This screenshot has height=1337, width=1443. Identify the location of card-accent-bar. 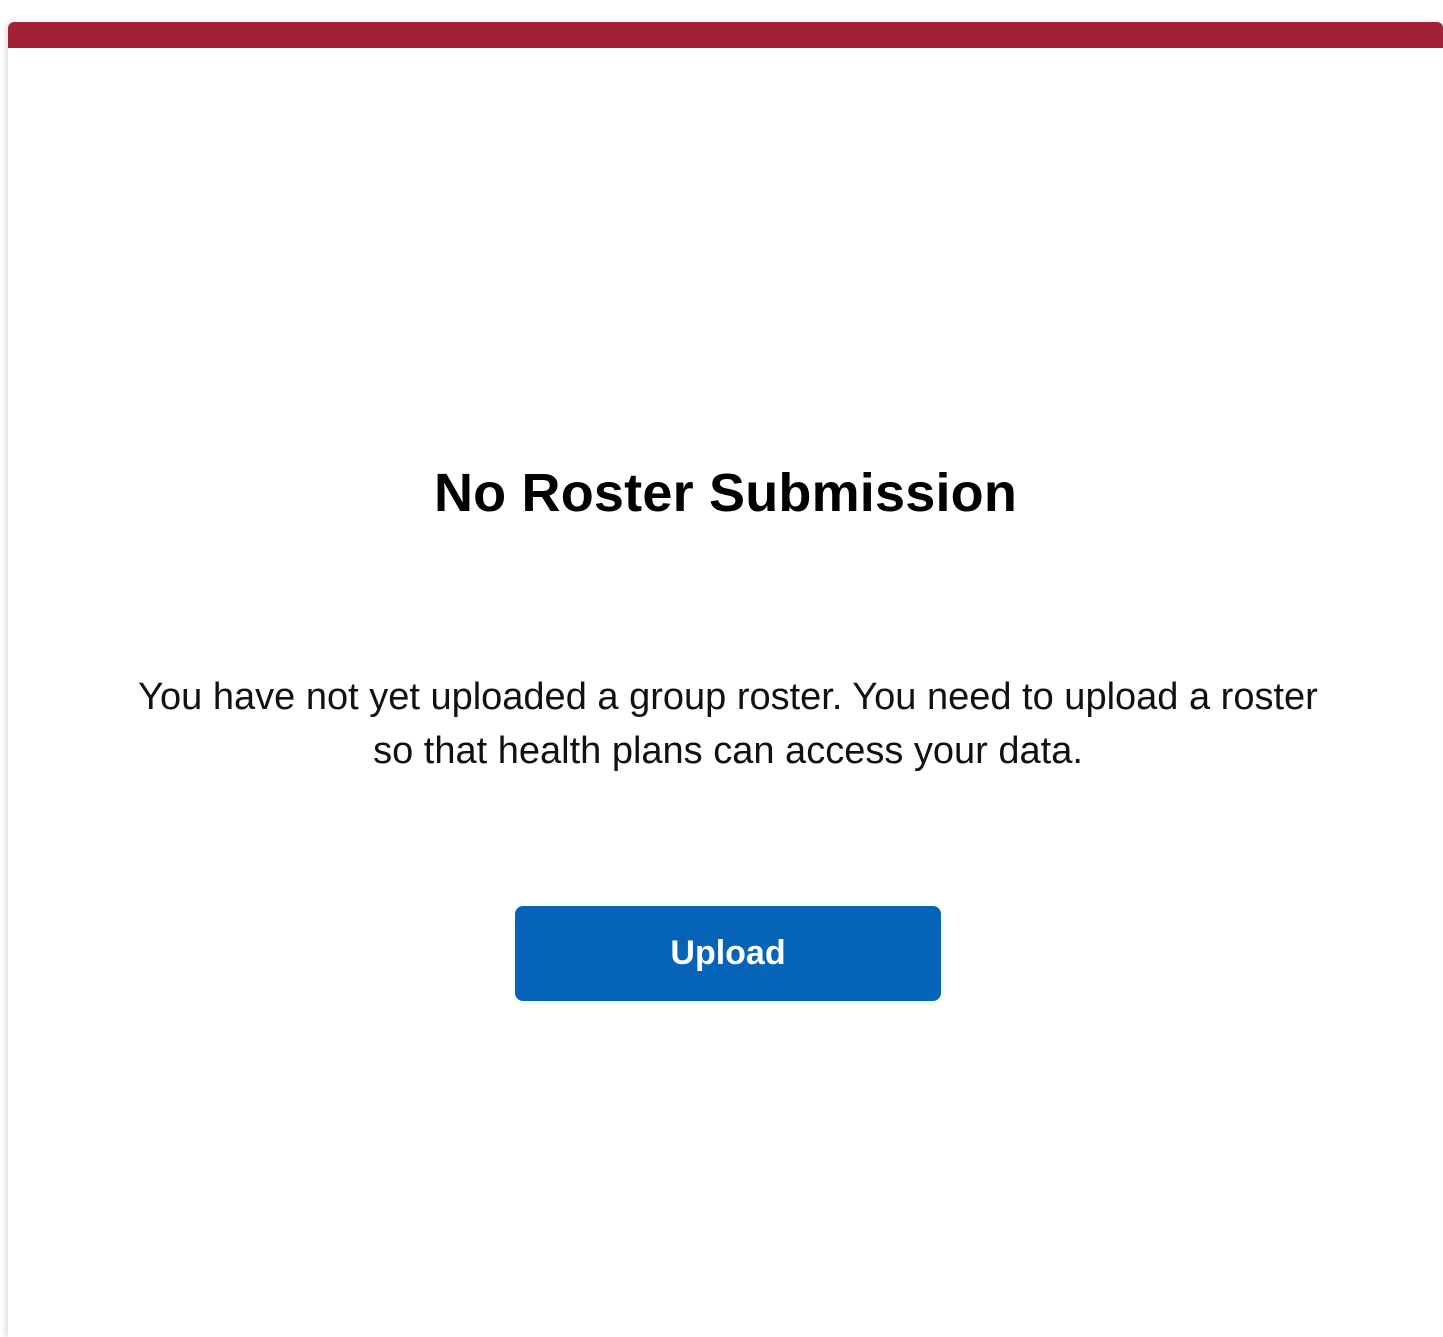
(725, 35).